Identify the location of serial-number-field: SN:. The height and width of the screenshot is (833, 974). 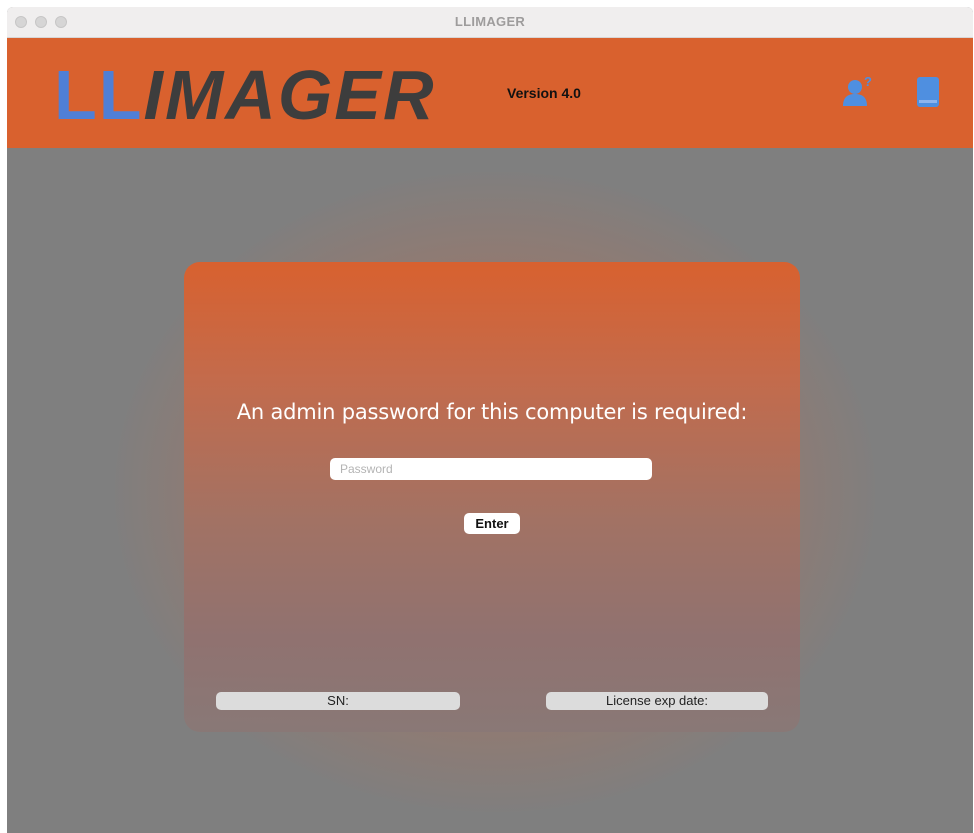
(338, 701).